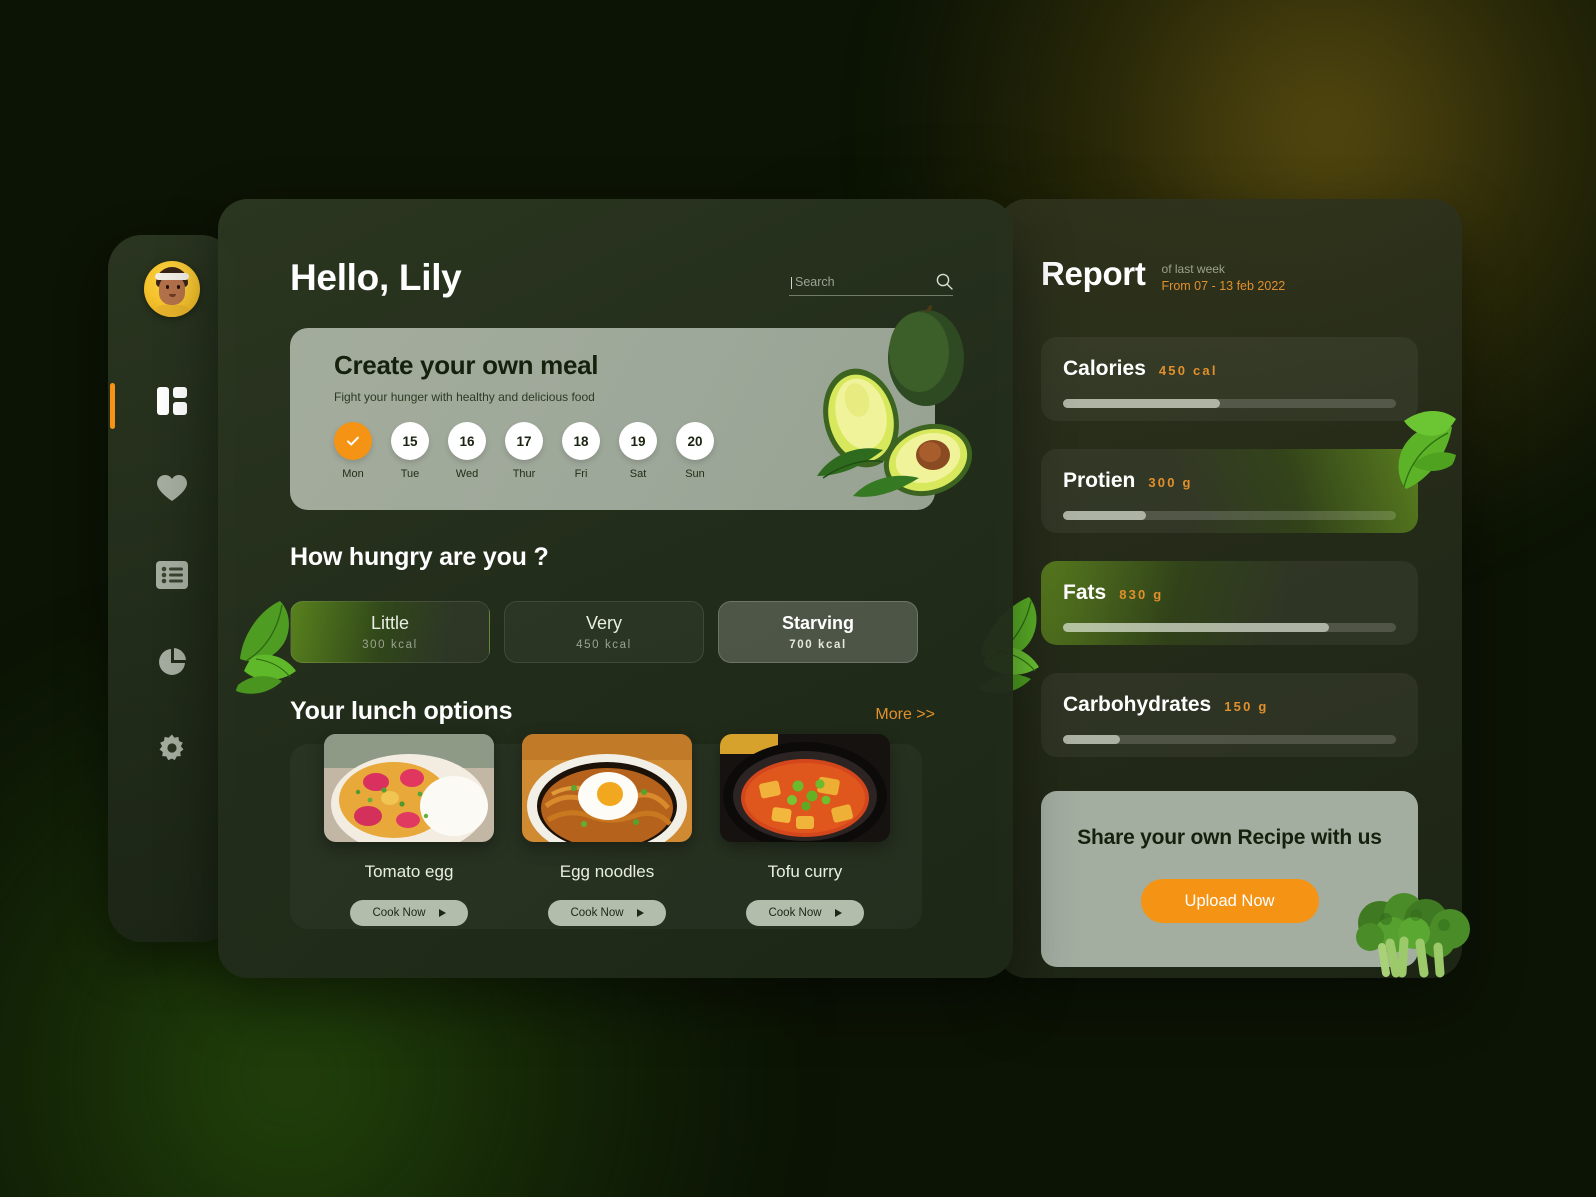 The height and width of the screenshot is (1197, 1596). What do you see at coordinates (1099, 480) in the screenshot?
I see `nutrient-name: Protien` at bounding box center [1099, 480].